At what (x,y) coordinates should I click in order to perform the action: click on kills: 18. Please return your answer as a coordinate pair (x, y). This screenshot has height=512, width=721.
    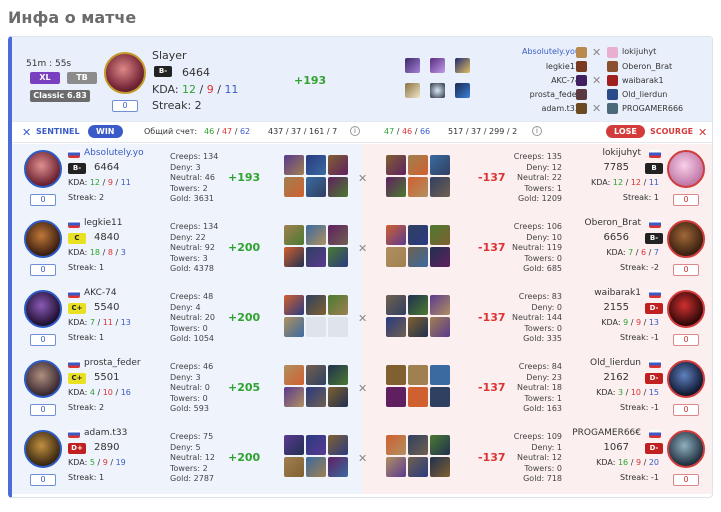
    Looking at the image, I should click on (95, 252).